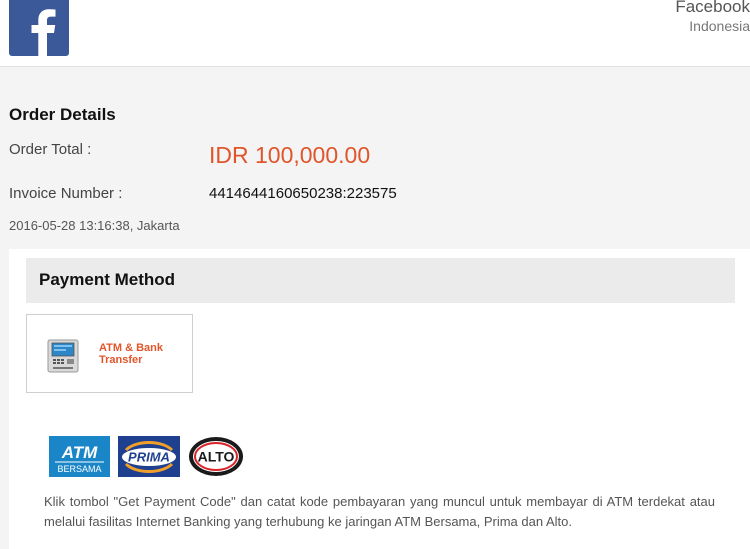  I want to click on atm-bersama-bottom-text: BERSAMA, so click(79, 469).